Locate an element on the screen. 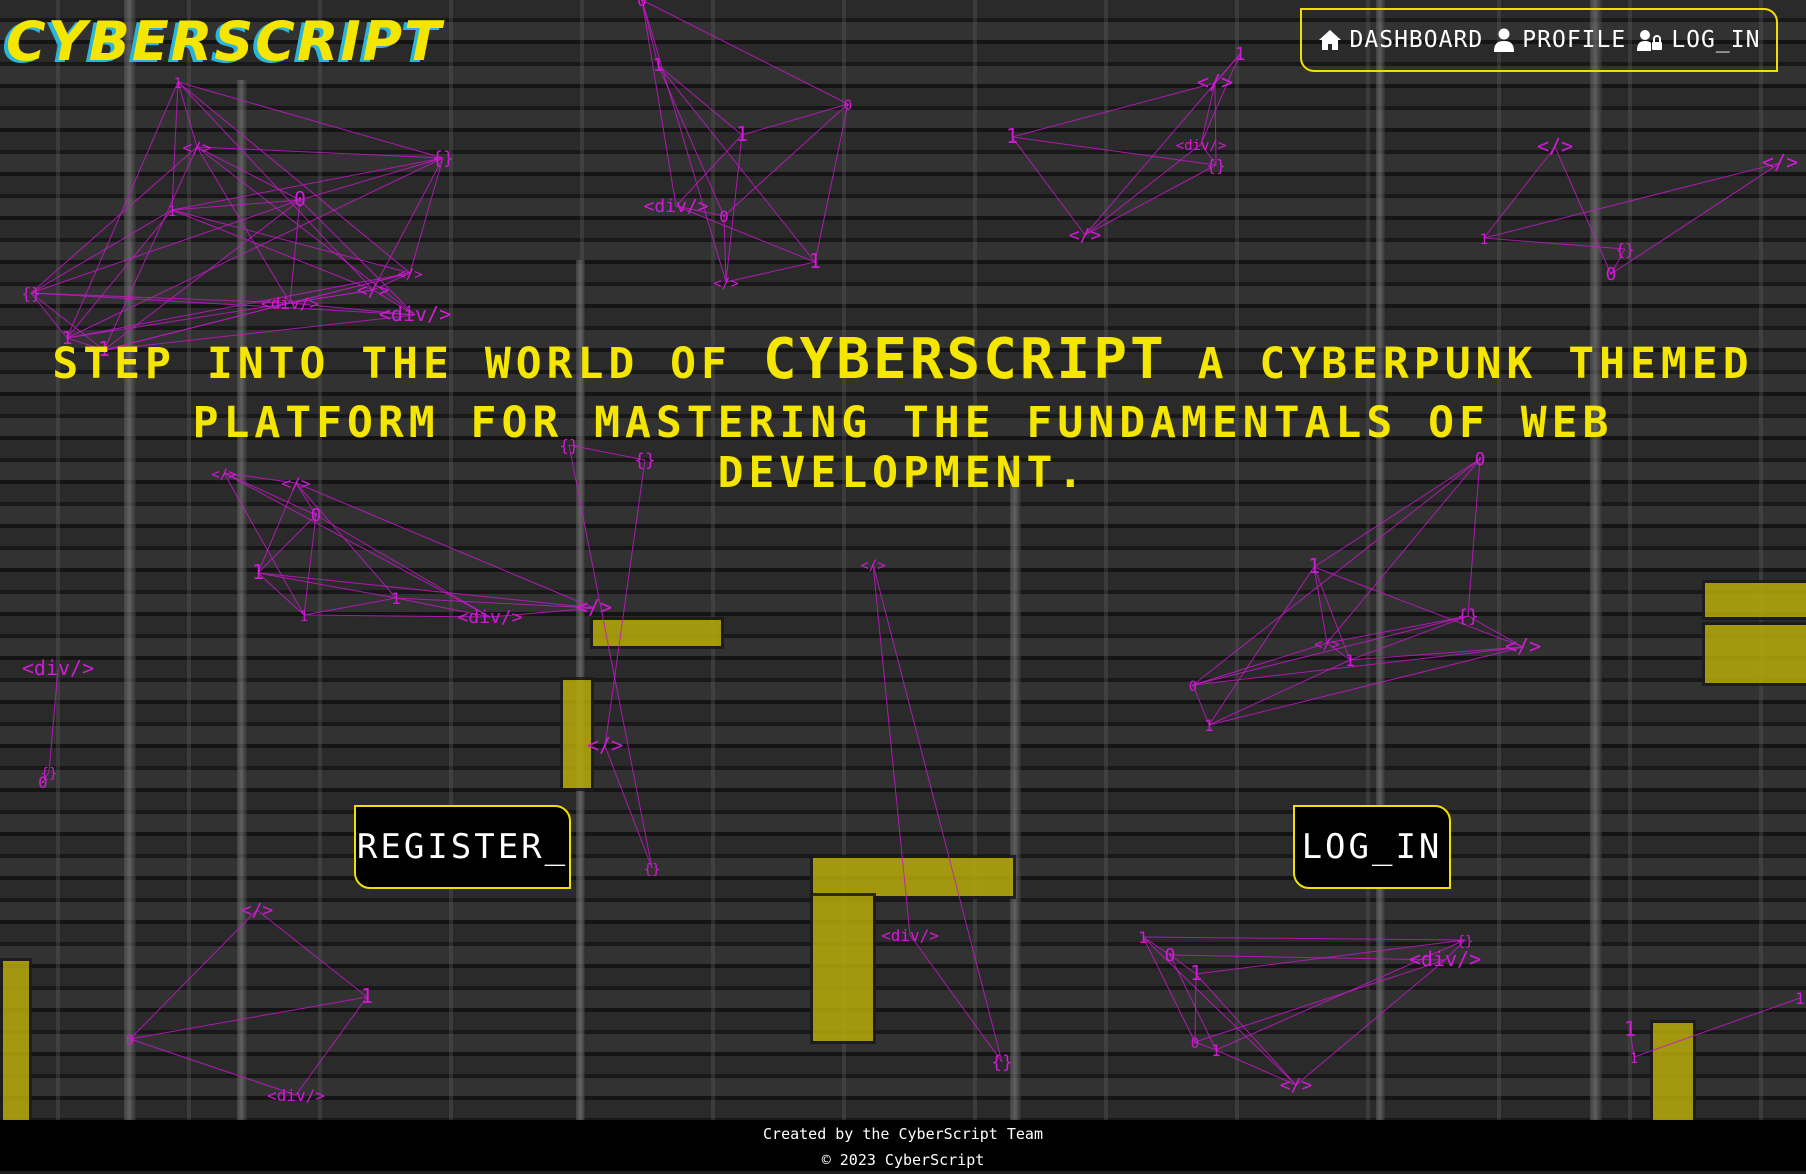 The width and height of the screenshot is (1806, 1174). footer-copyright: © 2023 CyberScript is located at coordinates (903, 1160).